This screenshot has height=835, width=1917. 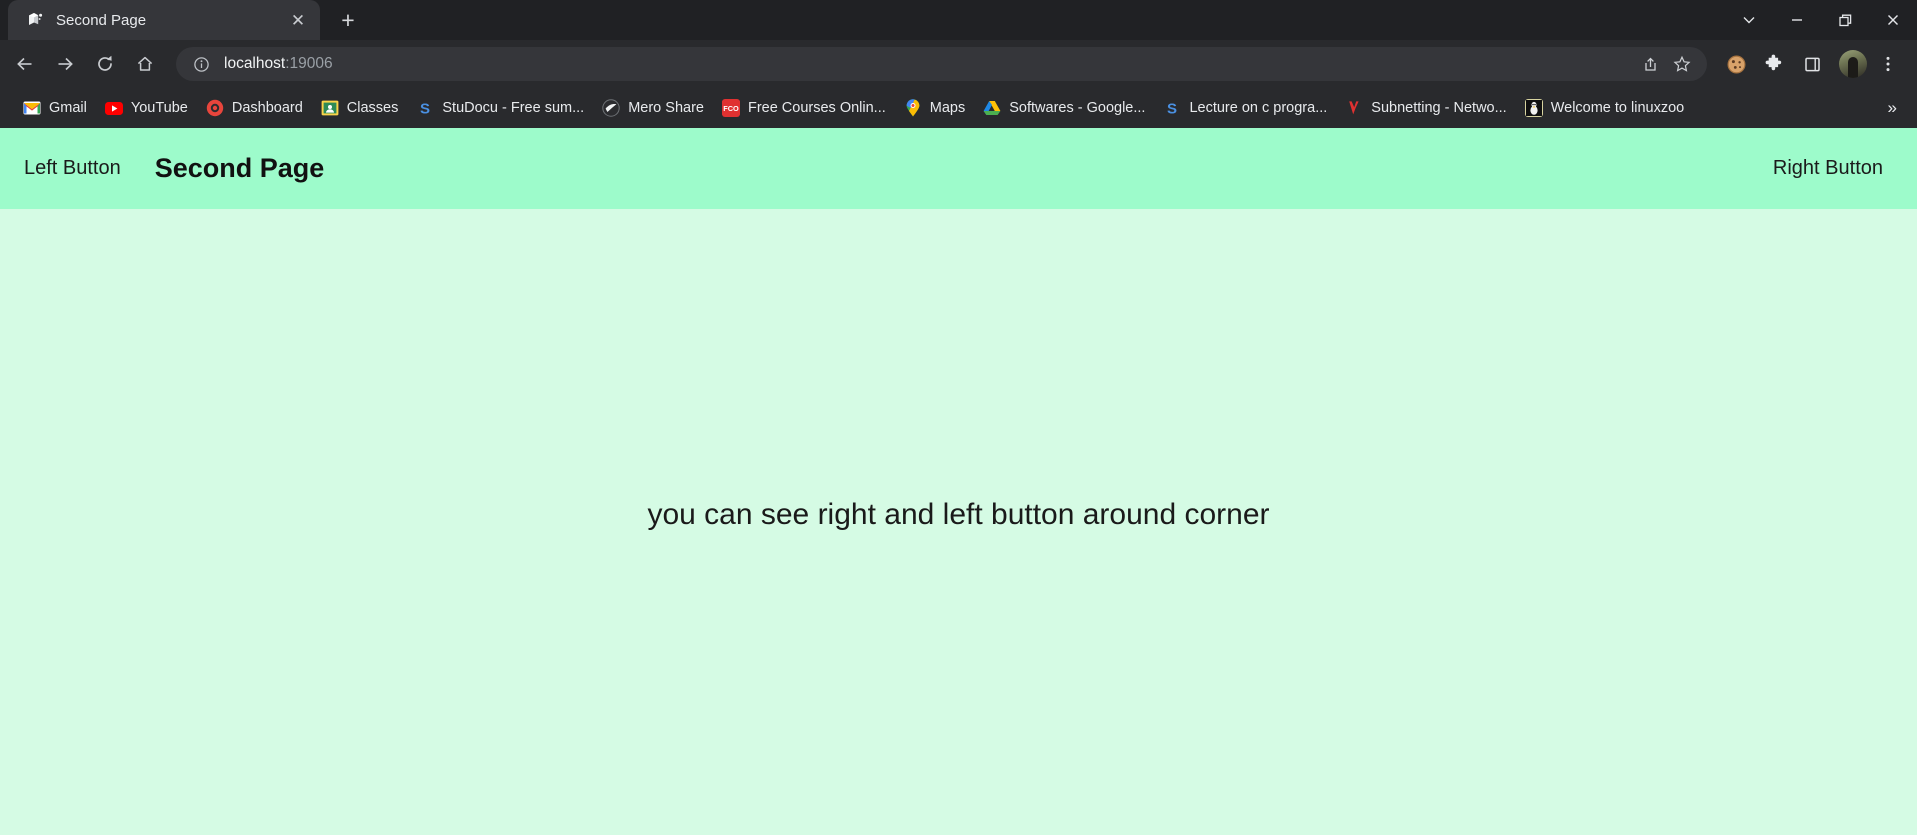 I want to click on browser-toolbar: localhost:19006, so click(x=958, y=64).